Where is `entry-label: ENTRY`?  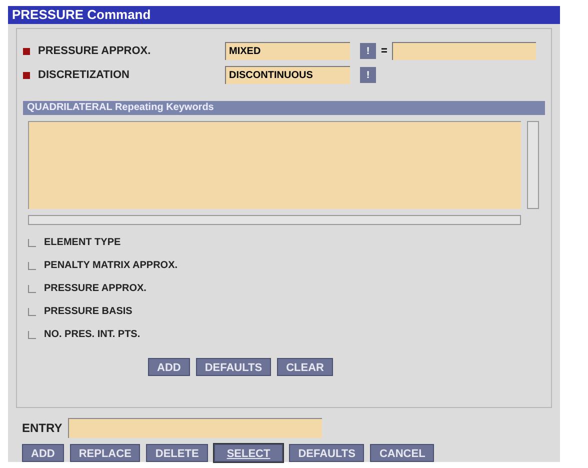 entry-label: ENTRY is located at coordinates (42, 428).